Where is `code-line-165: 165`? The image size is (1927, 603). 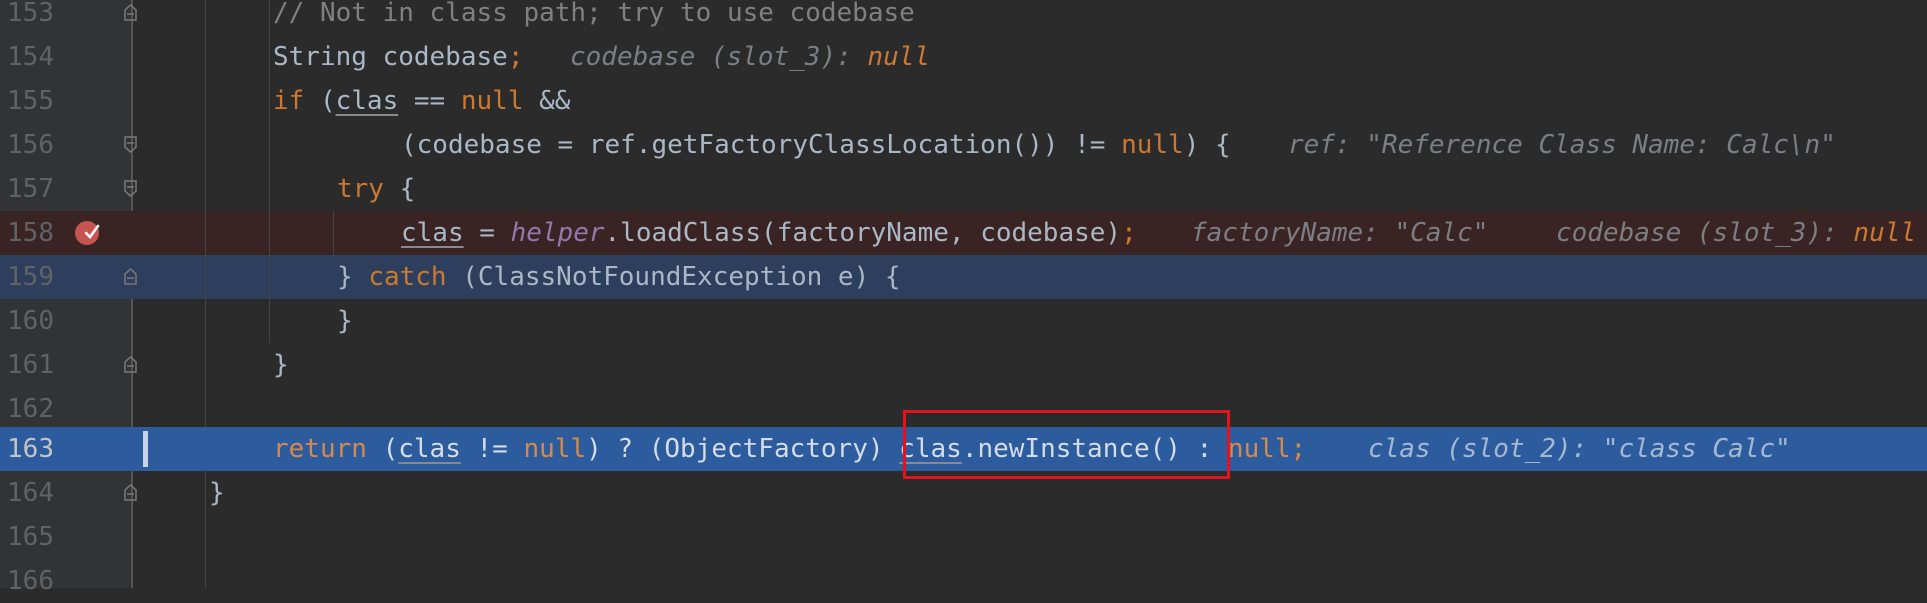
code-line-165: 165 is located at coordinates (963, 537).